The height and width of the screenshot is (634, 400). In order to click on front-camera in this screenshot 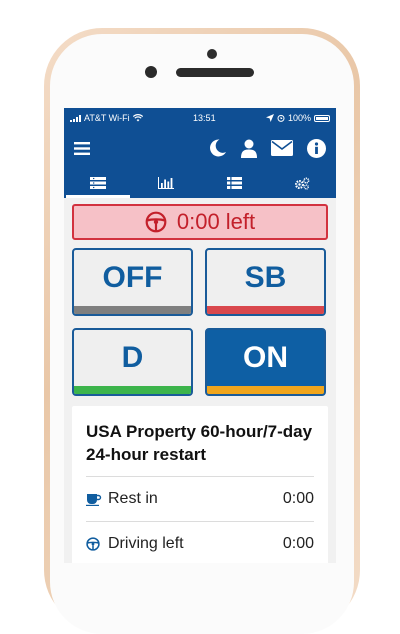, I will do `click(151, 72)`.